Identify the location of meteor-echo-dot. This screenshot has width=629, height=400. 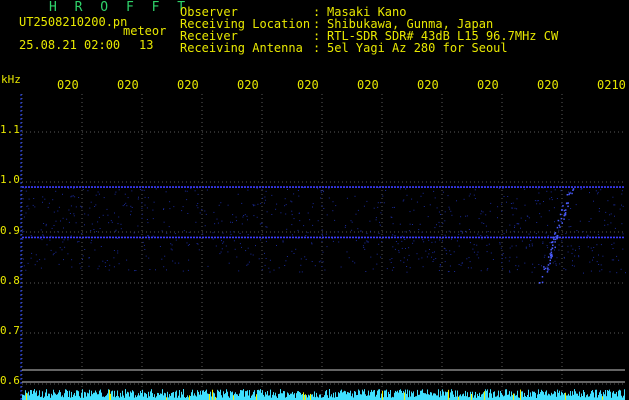
(565, 213).